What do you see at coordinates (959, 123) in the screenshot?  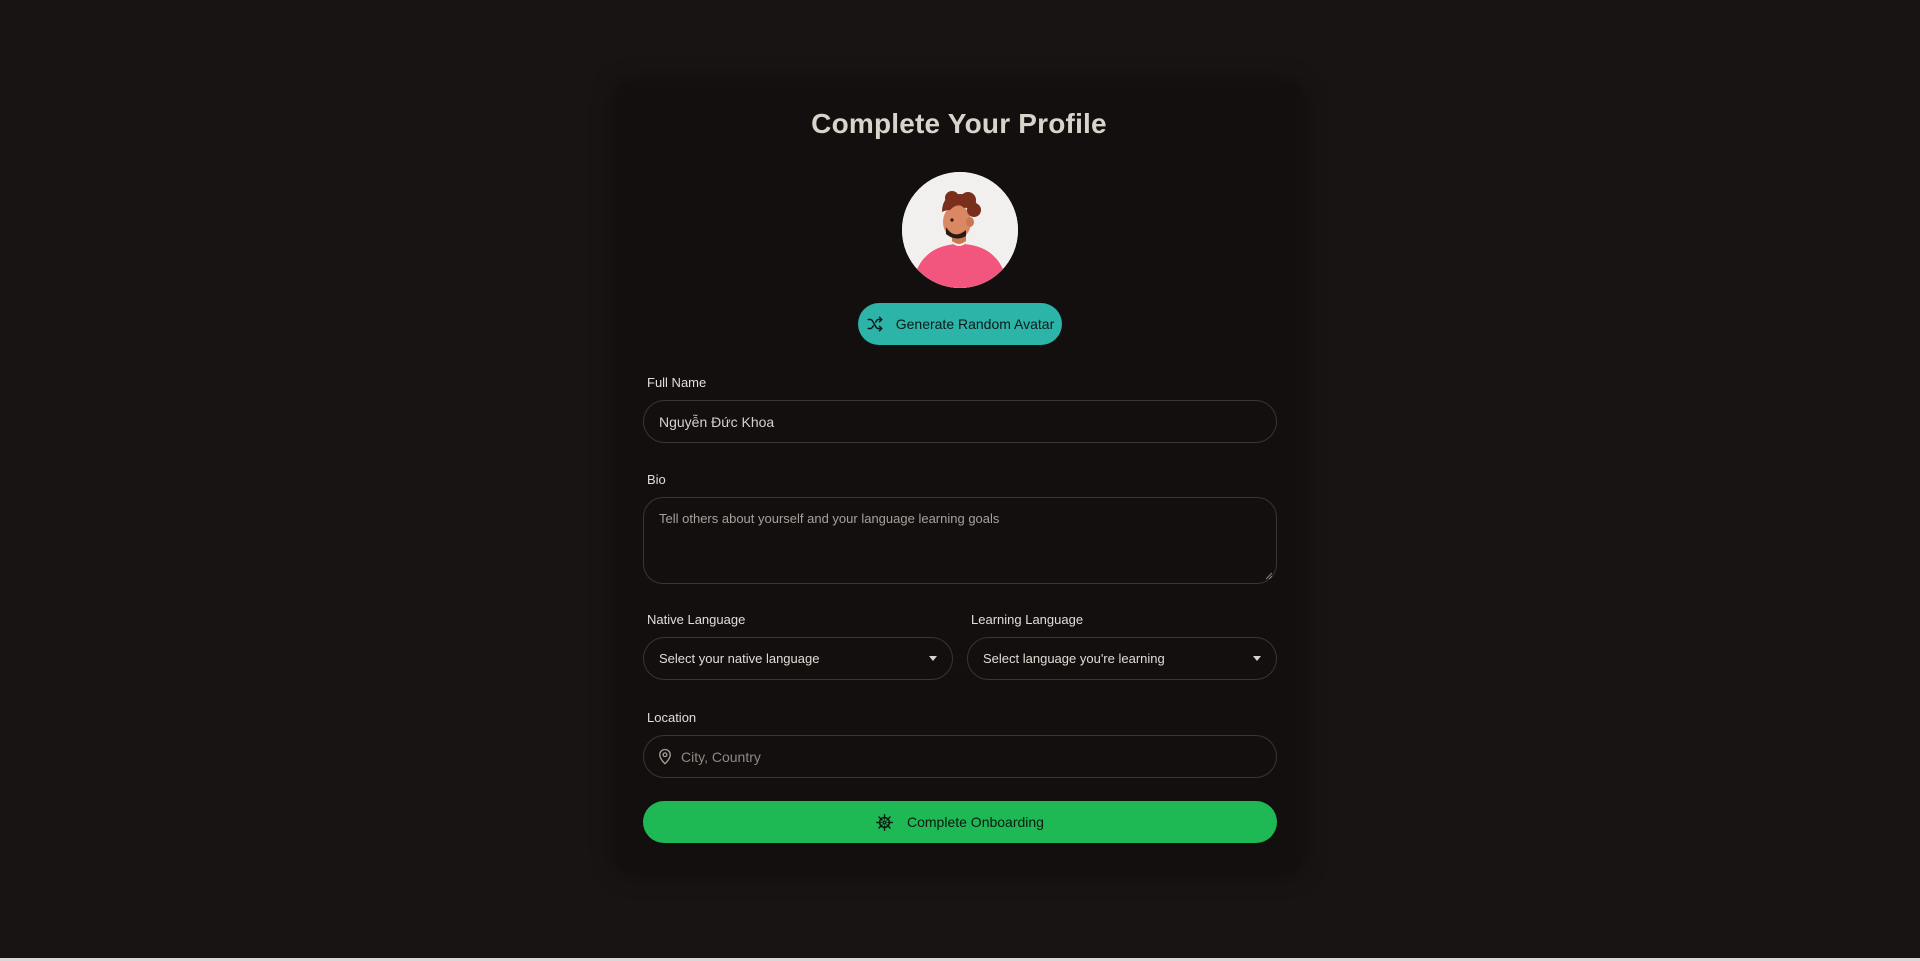 I see `page-title: Complete Your Profile` at bounding box center [959, 123].